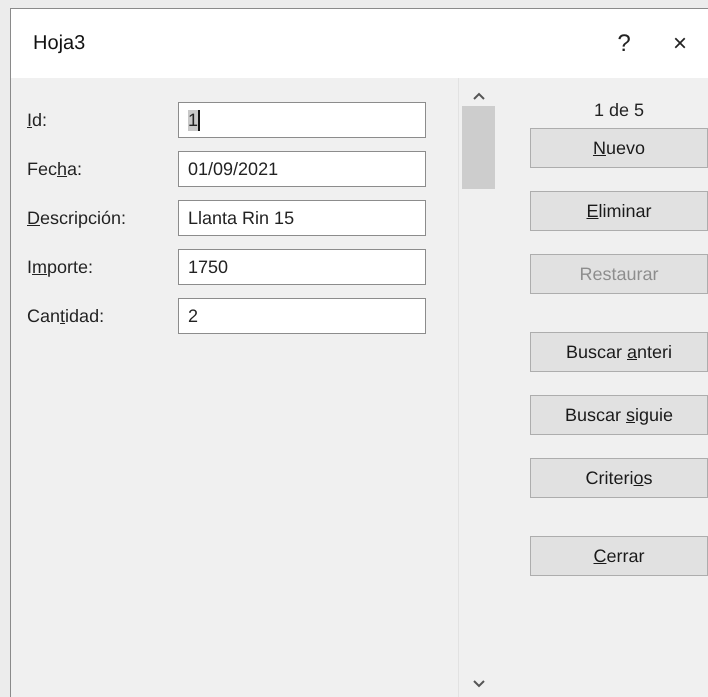  What do you see at coordinates (55, 169) in the screenshot?
I see `field-label: Fecha:` at bounding box center [55, 169].